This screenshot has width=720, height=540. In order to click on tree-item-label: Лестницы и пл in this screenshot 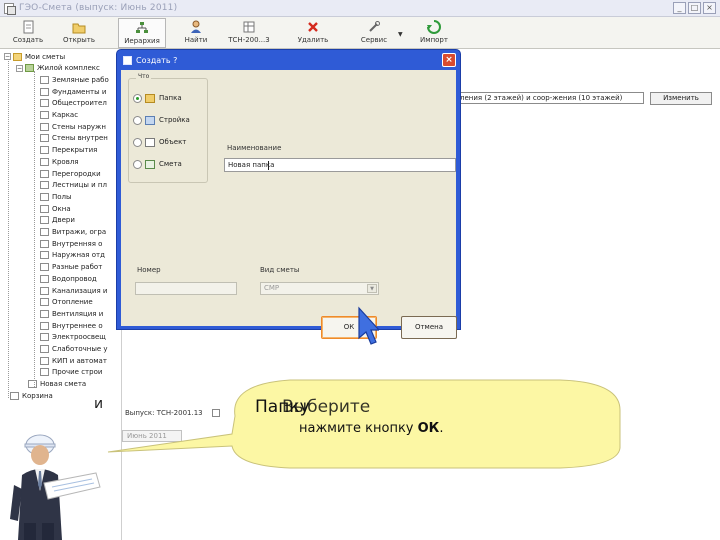, I will do `click(79, 185)`.